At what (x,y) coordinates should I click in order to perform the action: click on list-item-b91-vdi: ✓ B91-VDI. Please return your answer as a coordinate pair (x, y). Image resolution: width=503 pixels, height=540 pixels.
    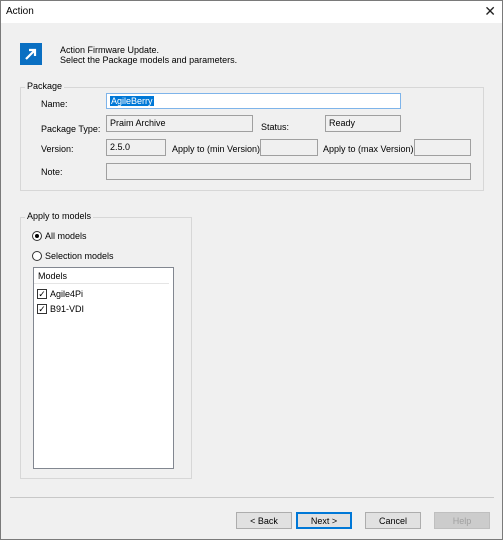
    Looking at the image, I should click on (60, 309).